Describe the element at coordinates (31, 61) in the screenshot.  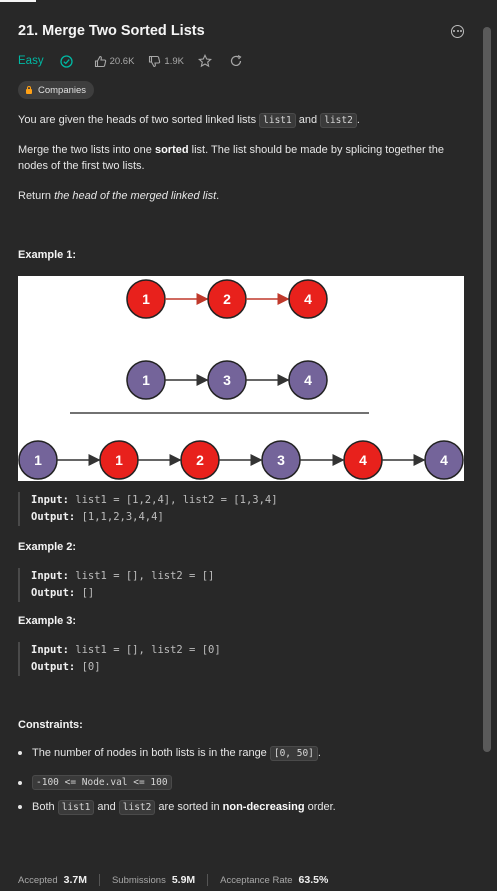
I see `difficulty-badge: Easy` at that location.